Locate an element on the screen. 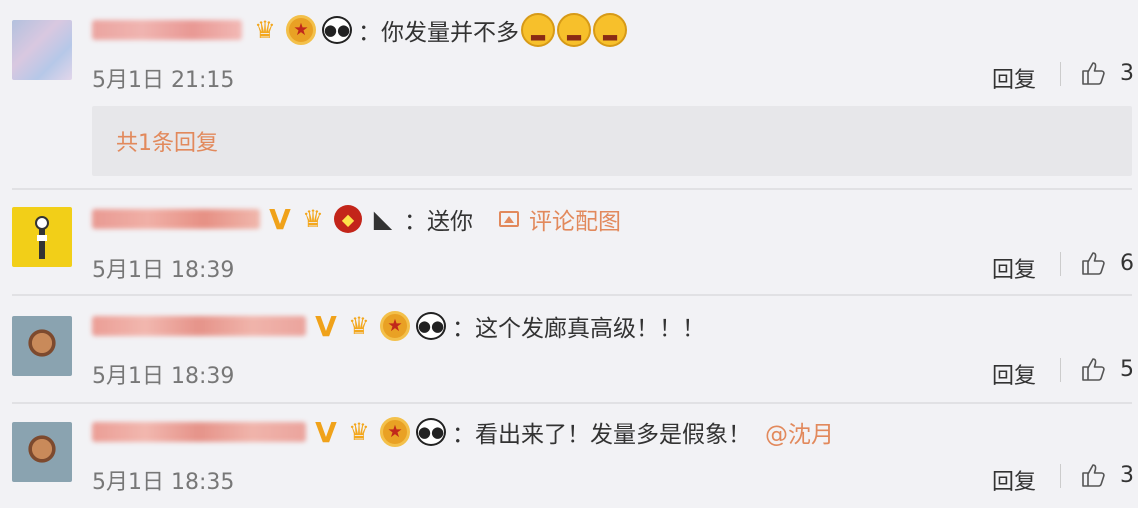 The width and height of the screenshot is (1138, 508). like-count: 6 is located at coordinates (1127, 263).